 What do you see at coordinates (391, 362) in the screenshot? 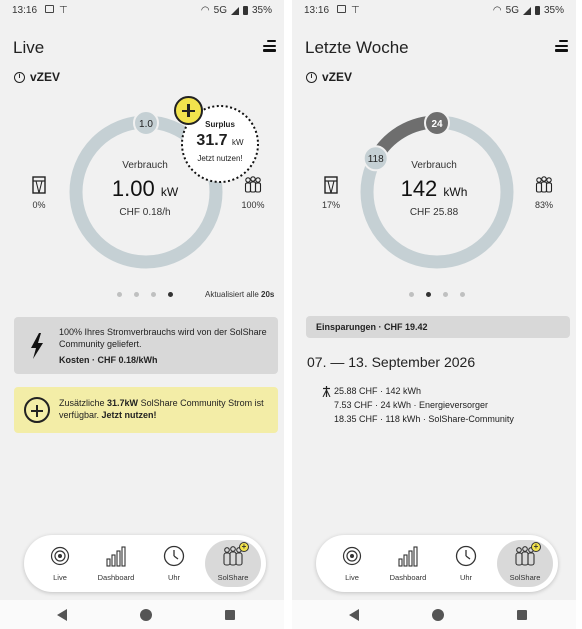
I see `date-range: 07. — 13. September 2026` at bounding box center [391, 362].